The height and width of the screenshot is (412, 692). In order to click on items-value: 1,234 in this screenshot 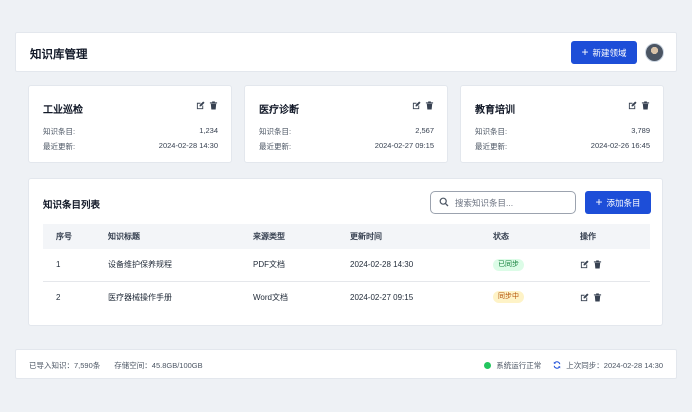, I will do `click(208, 130)`.